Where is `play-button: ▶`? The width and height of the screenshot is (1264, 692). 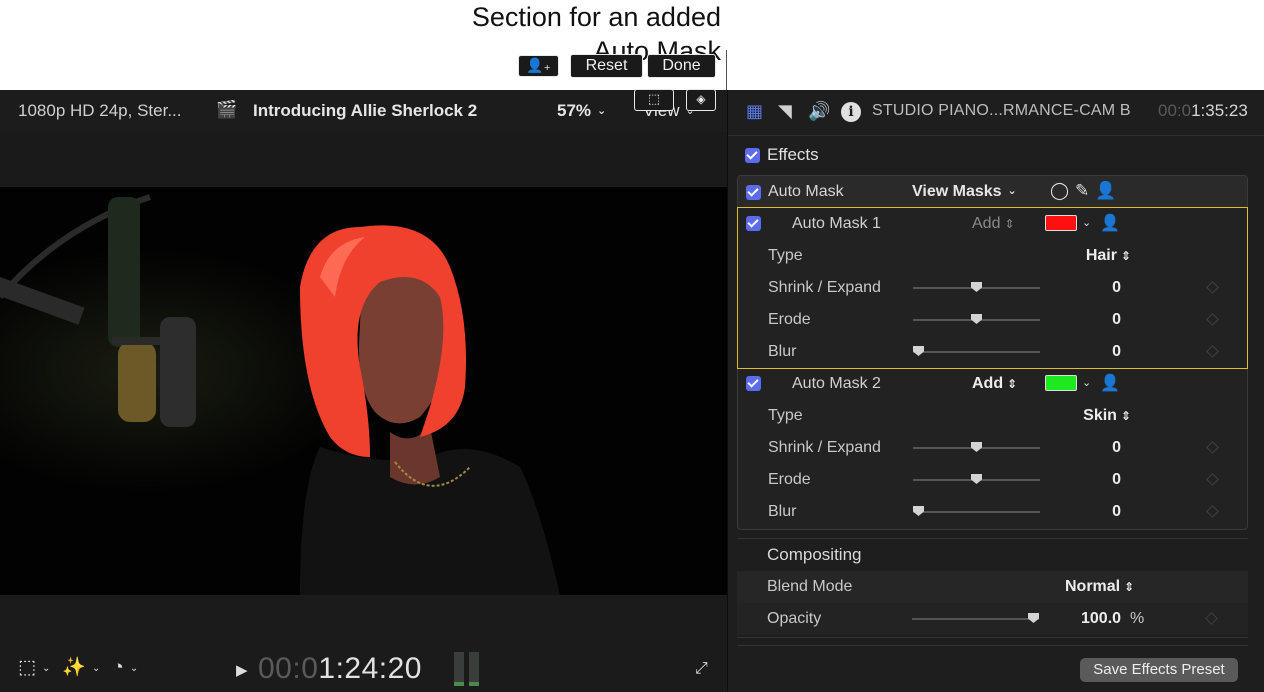 play-button: ▶ is located at coordinates (242, 670).